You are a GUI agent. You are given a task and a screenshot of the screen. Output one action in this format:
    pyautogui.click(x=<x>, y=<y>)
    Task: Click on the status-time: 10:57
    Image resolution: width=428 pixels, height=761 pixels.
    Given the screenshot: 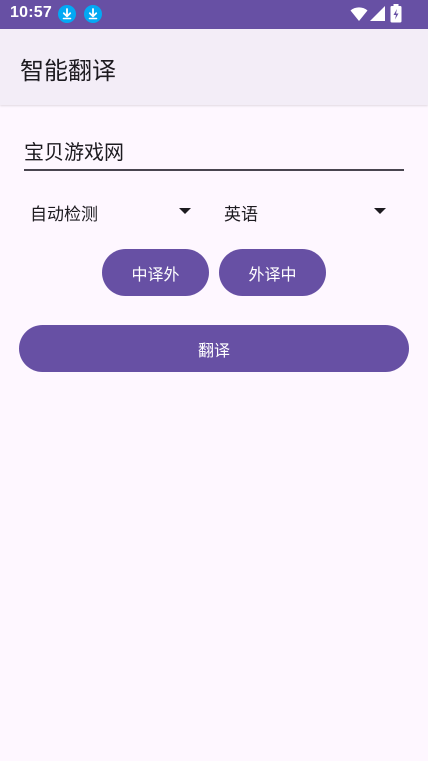 What is the action you would take?
    pyautogui.click(x=31, y=12)
    